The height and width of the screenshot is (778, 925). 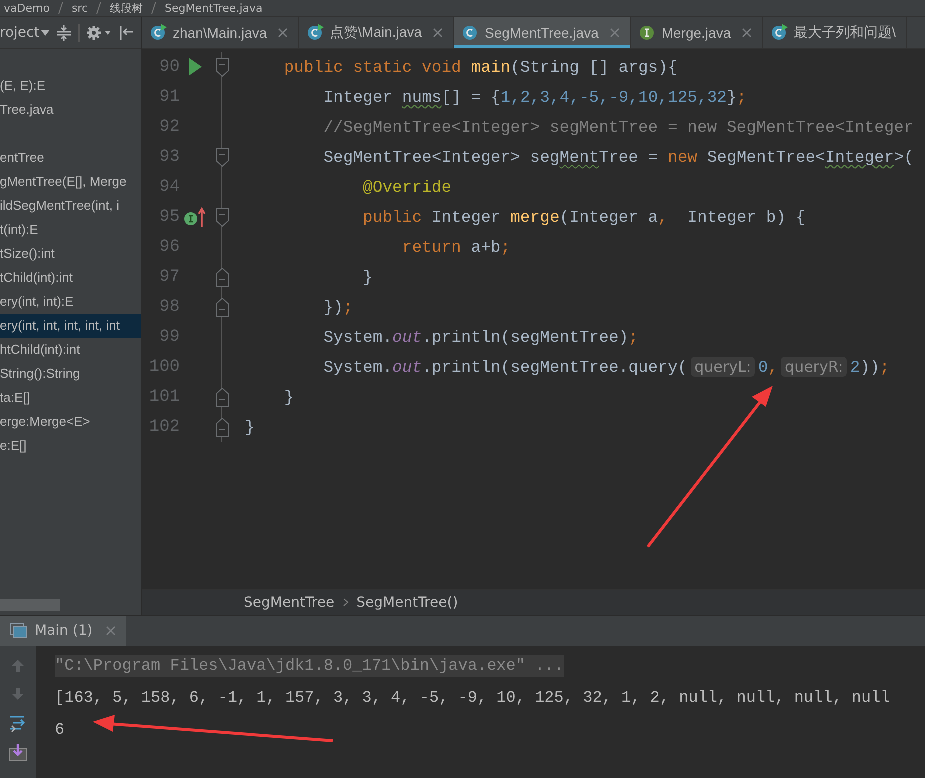 What do you see at coordinates (70, 86) in the screenshot?
I see `structure-item: (E, E):E` at bounding box center [70, 86].